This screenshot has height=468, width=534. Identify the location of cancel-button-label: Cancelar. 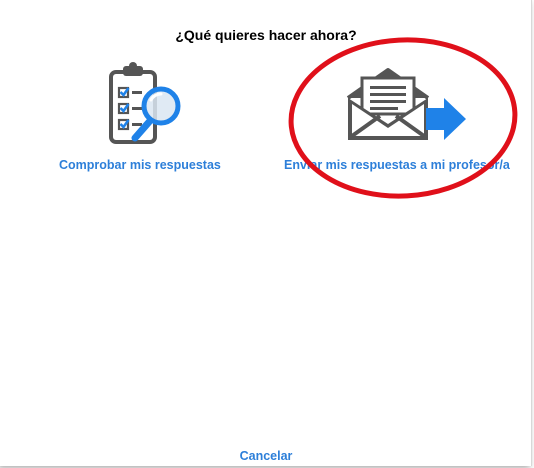
(266, 456).